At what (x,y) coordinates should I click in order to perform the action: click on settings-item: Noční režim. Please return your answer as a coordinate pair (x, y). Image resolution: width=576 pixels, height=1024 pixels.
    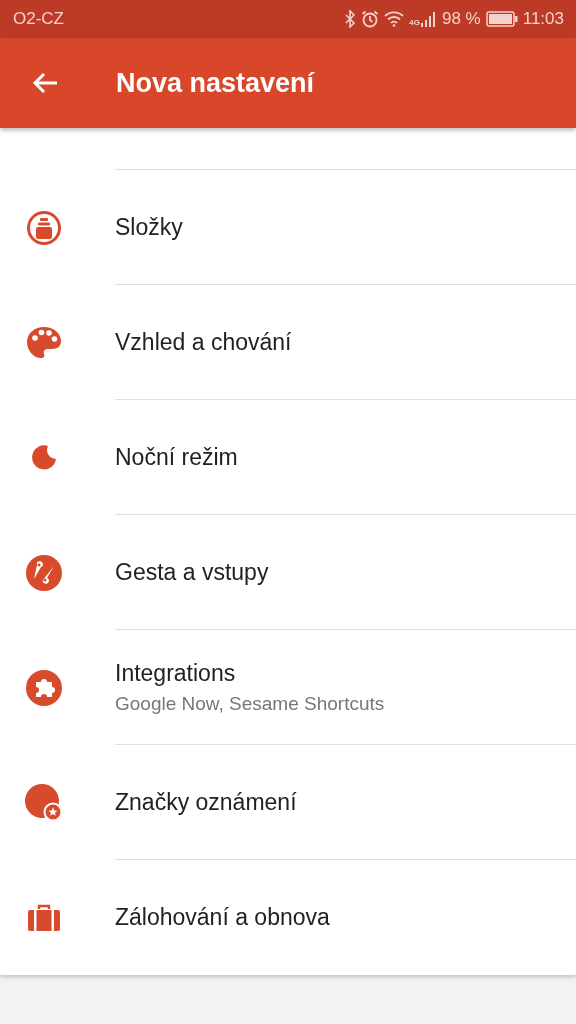
    Looking at the image, I should click on (288, 457).